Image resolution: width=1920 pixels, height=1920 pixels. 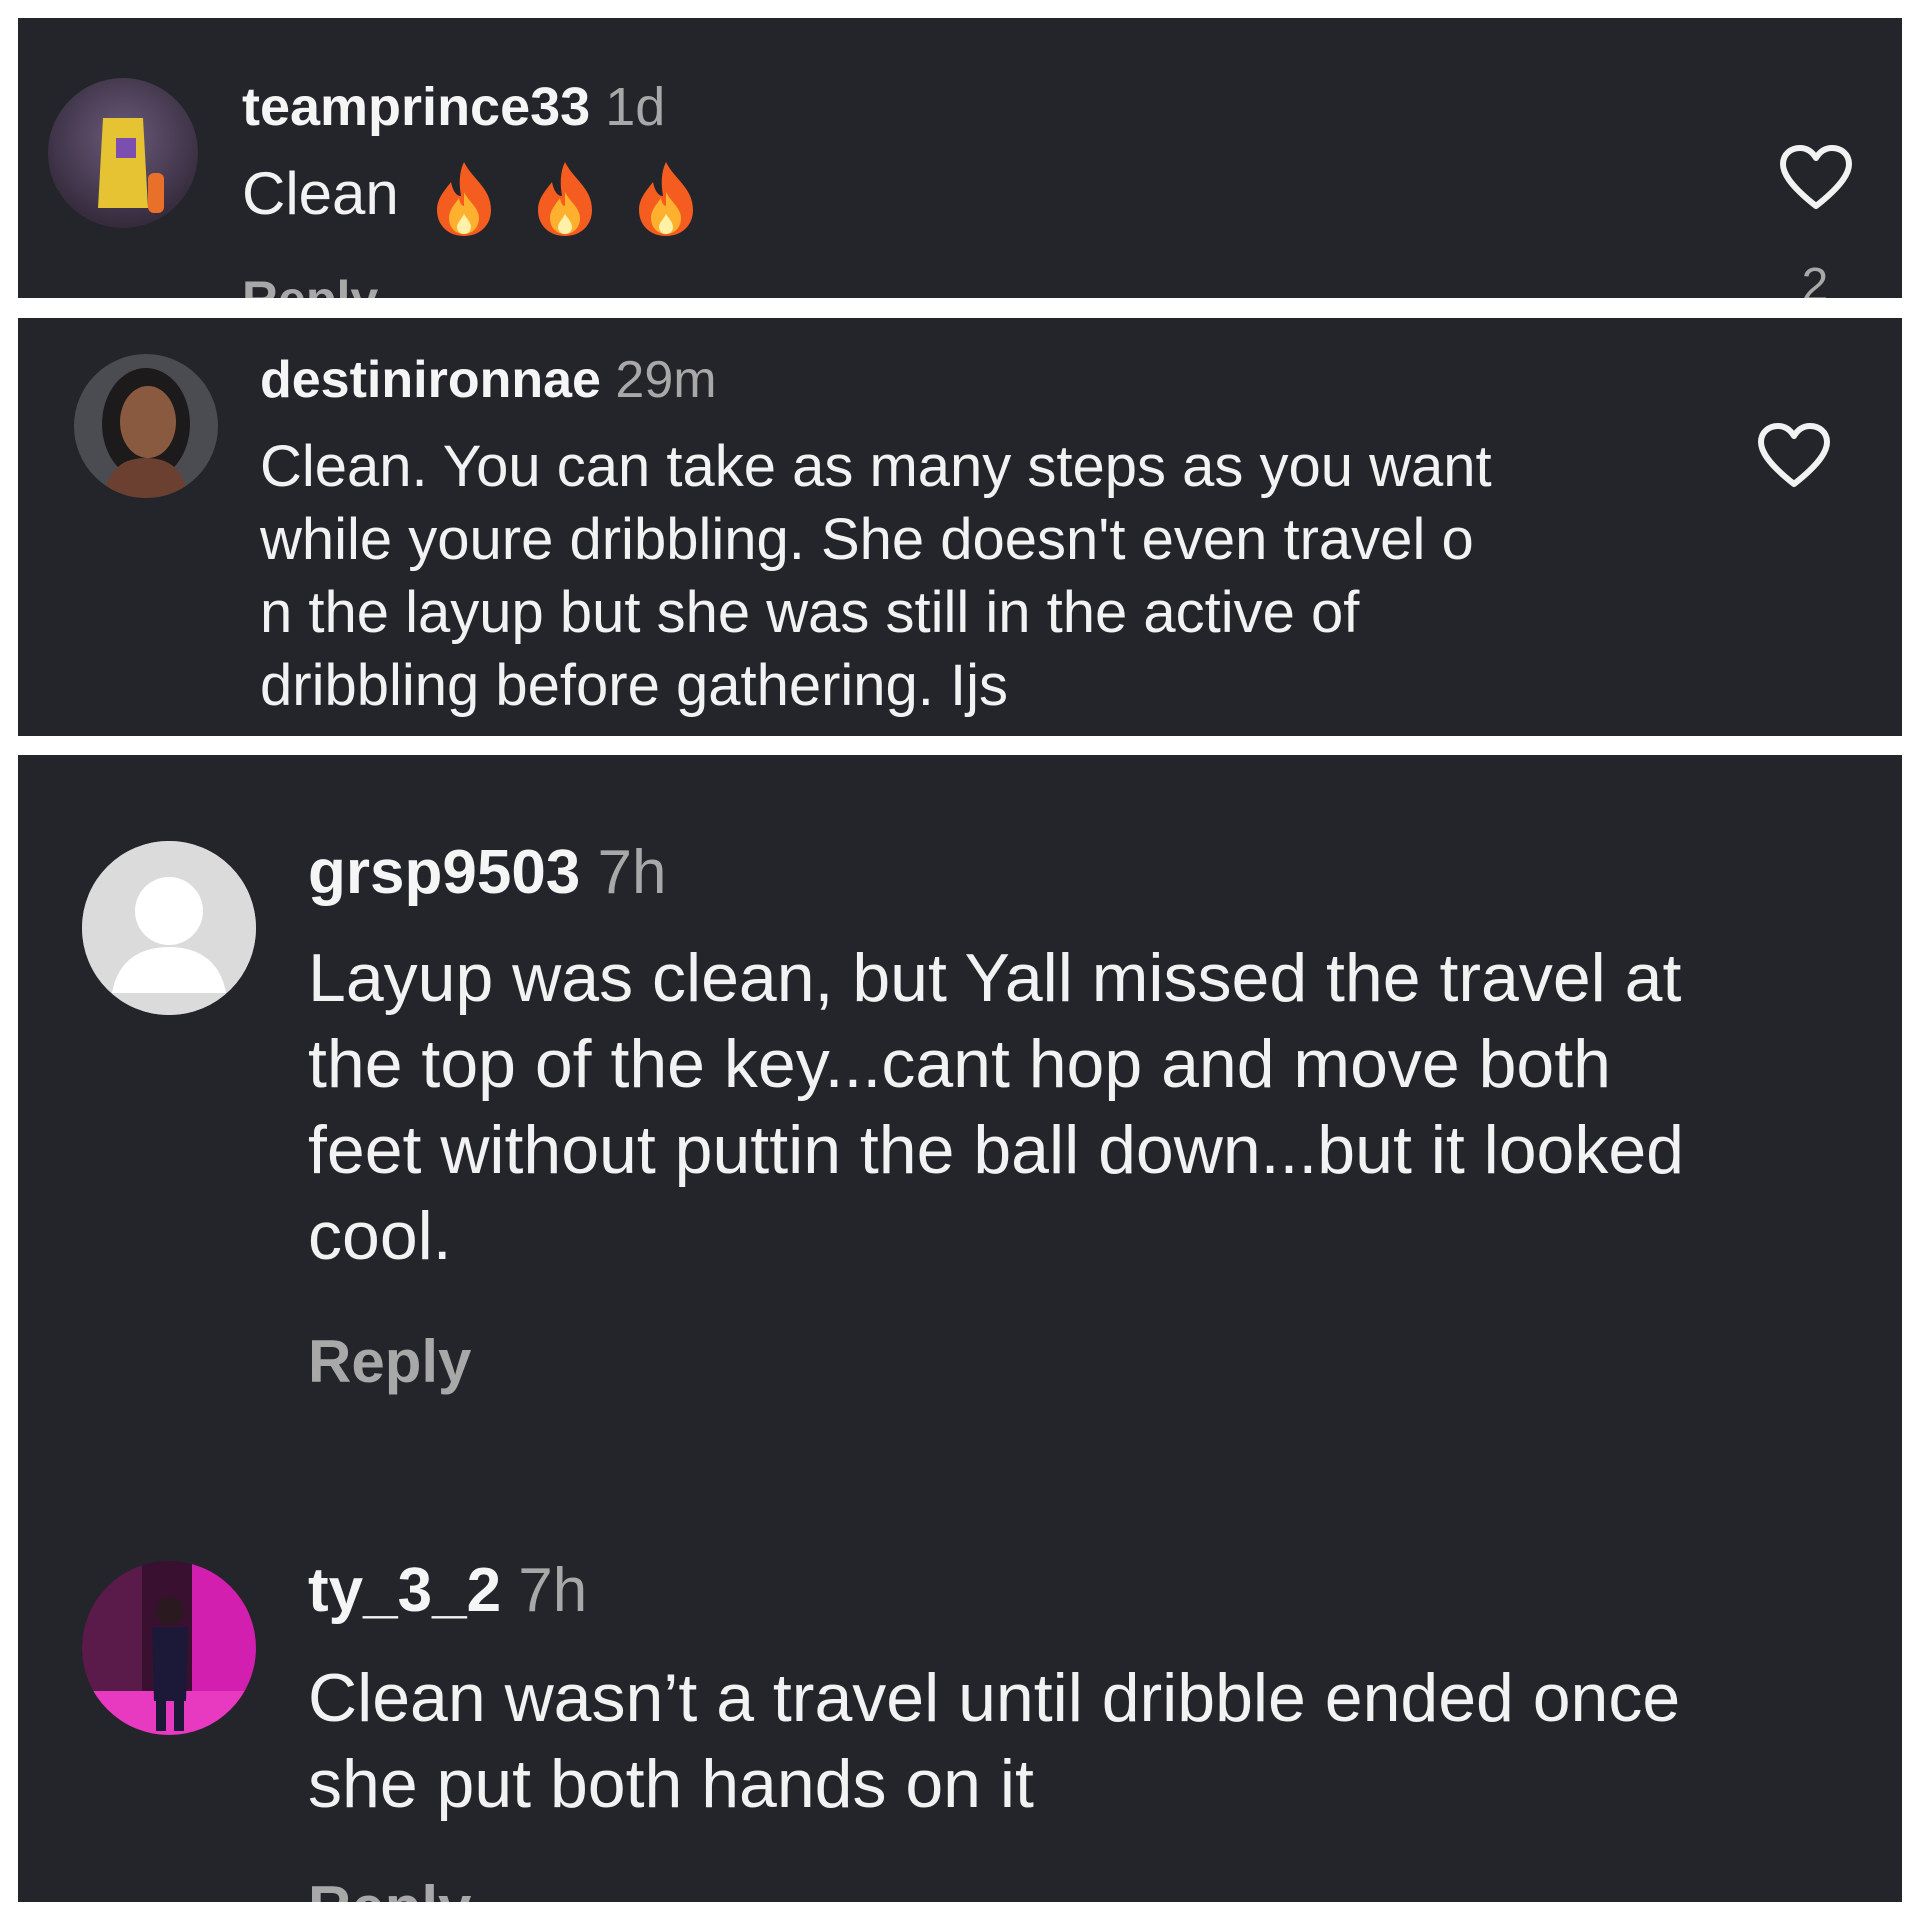 I want to click on comment-panel-1: teamprince33 1d Clean Reply 2, so click(x=960, y=158).